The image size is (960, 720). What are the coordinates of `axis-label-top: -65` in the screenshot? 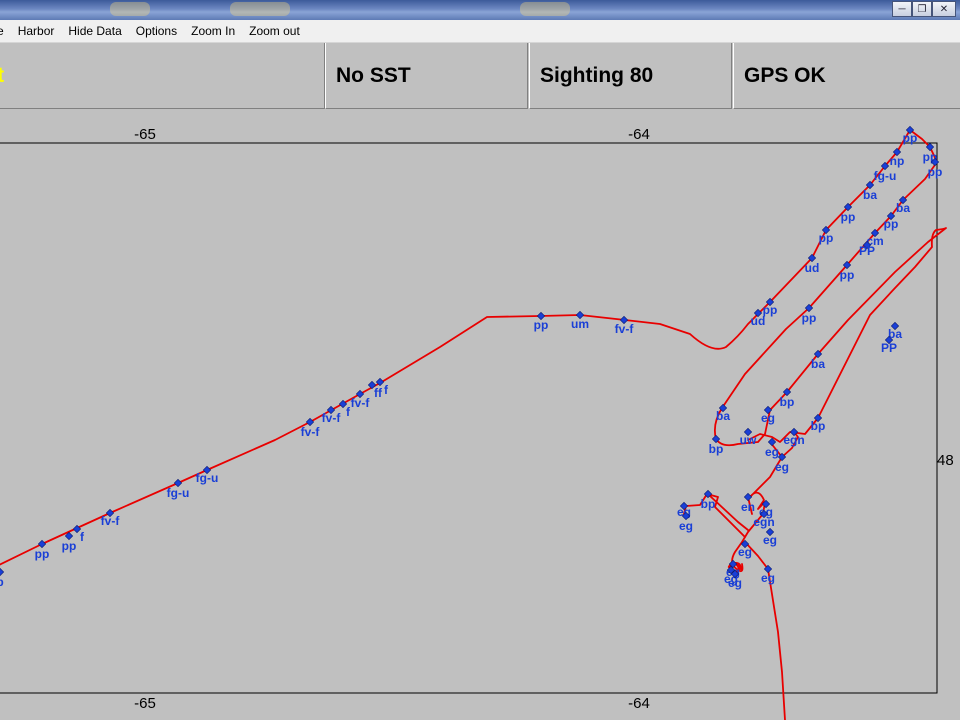 It's located at (145, 134).